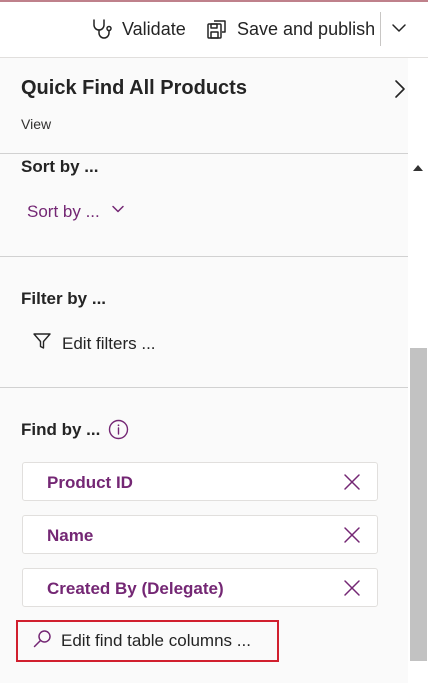  I want to click on scrollbar-thumb, so click(418, 504).